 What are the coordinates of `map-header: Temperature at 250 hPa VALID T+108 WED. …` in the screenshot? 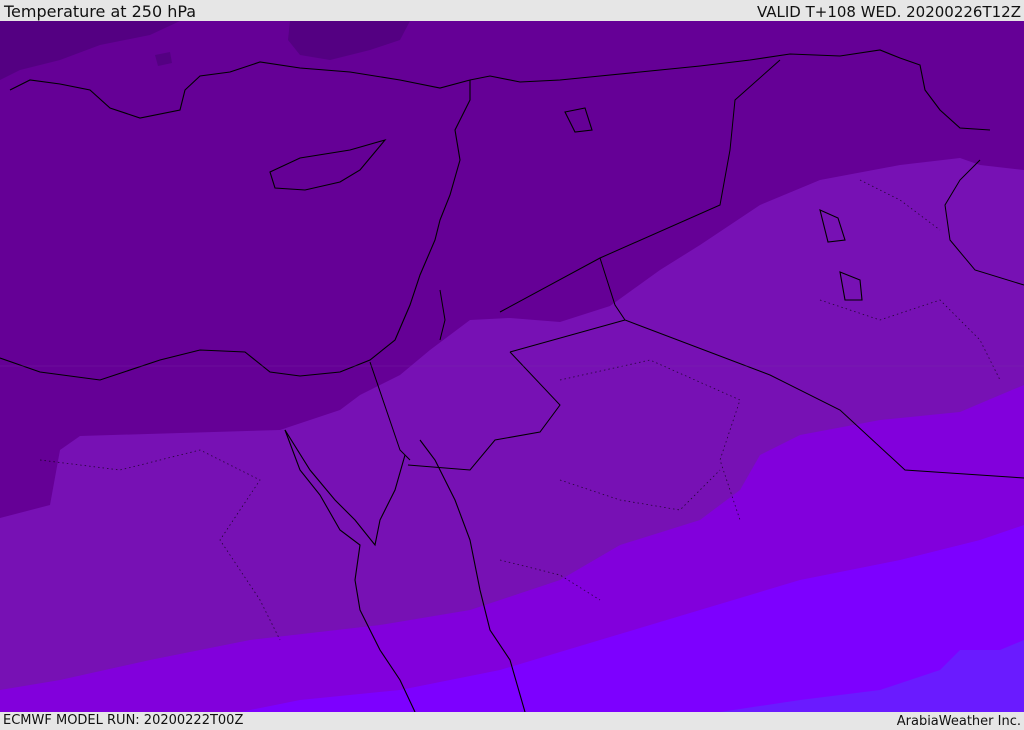 It's located at (512, 10).